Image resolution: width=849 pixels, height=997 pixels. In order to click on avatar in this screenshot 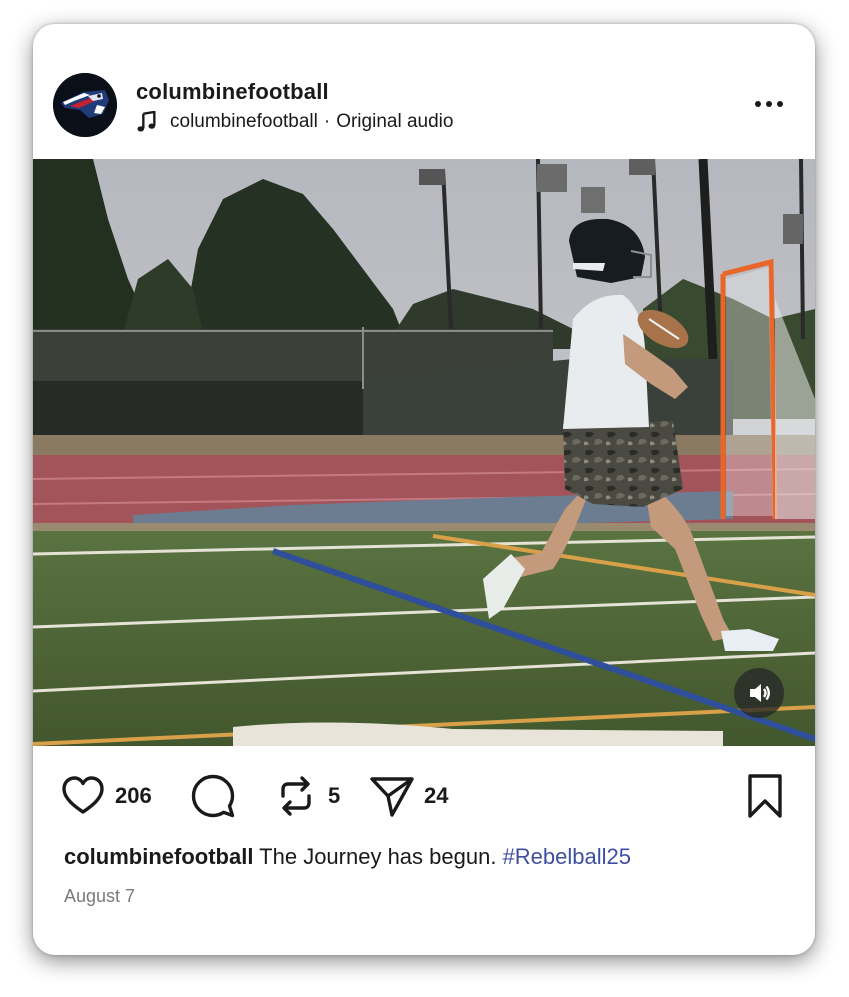, I will do `click(85, 105)`.